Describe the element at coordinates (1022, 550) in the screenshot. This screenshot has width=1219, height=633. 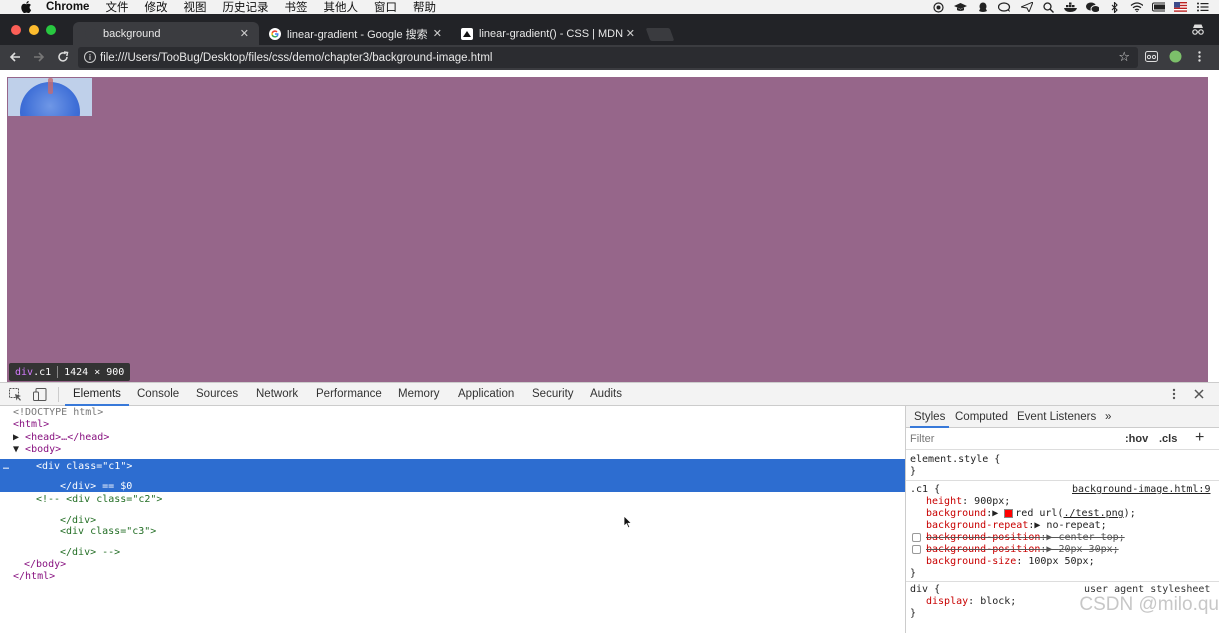
I see `prop-background-position-2: background-position:▶ 20px 30px;` at that location.